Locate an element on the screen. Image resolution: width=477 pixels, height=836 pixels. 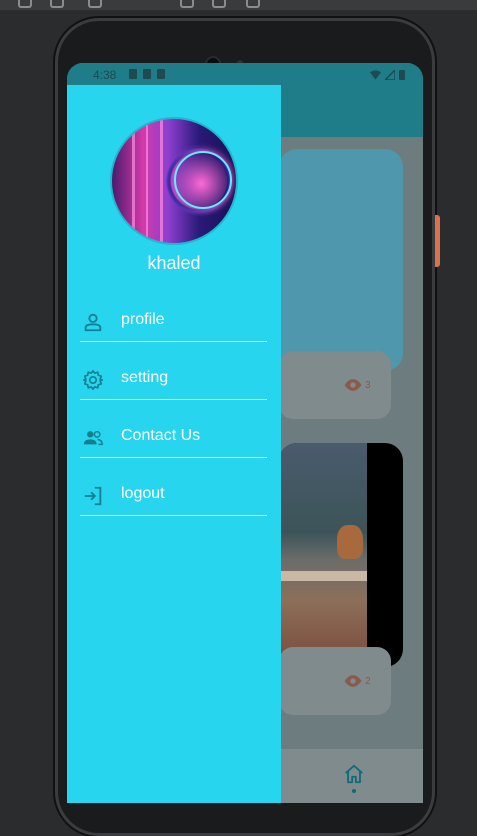
active-tab-indicator is located at coordinates (354, 791).